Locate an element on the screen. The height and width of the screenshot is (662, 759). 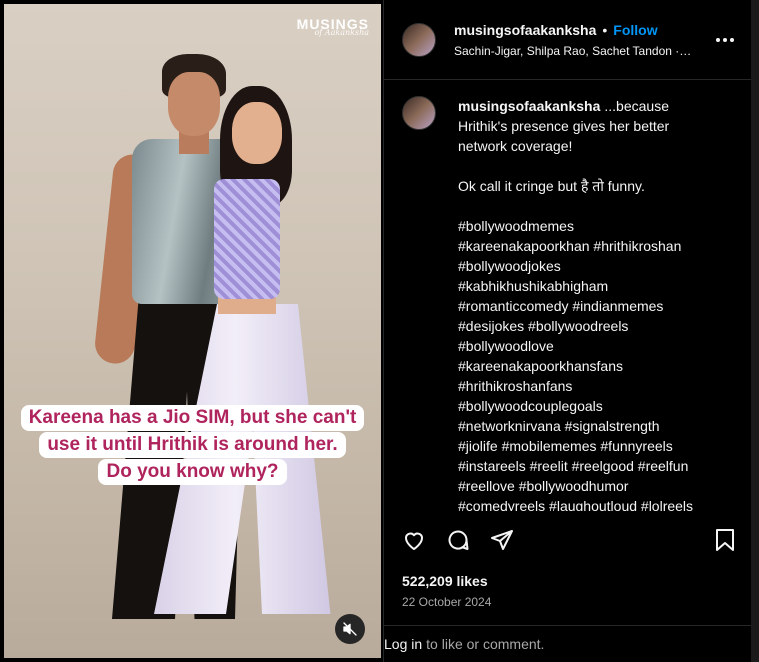
watermark-sub-text: of Aakanksha is located at coordinates (341, 32).